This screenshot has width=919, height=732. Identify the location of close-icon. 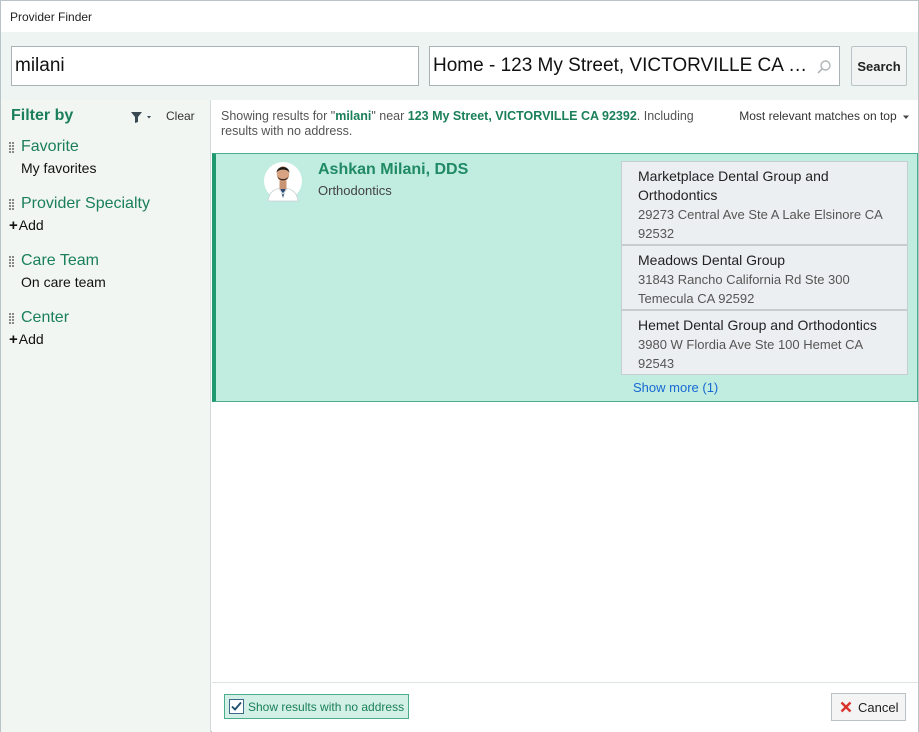
(846, 707).